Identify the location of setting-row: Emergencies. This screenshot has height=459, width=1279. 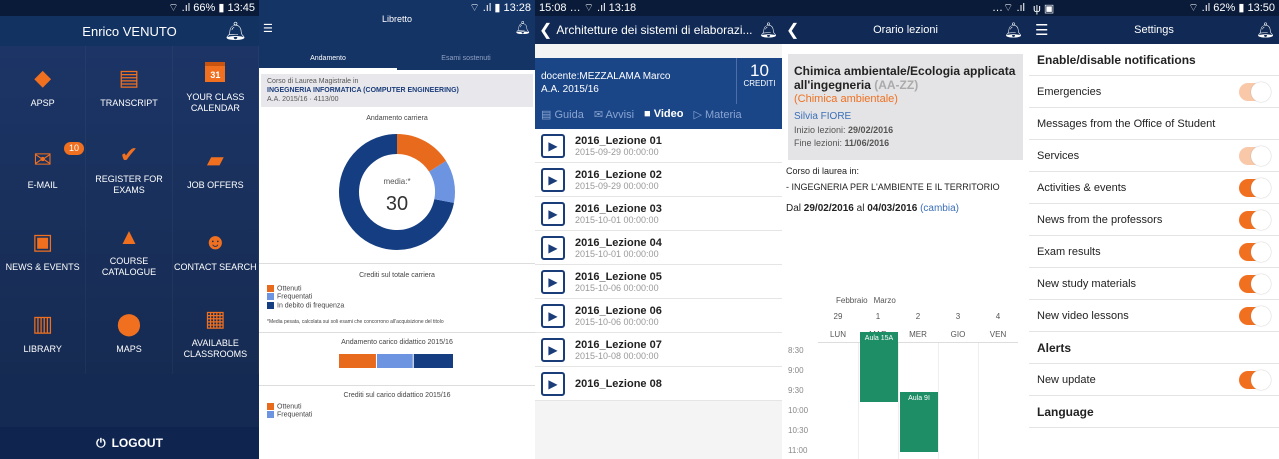
(1154, 92).